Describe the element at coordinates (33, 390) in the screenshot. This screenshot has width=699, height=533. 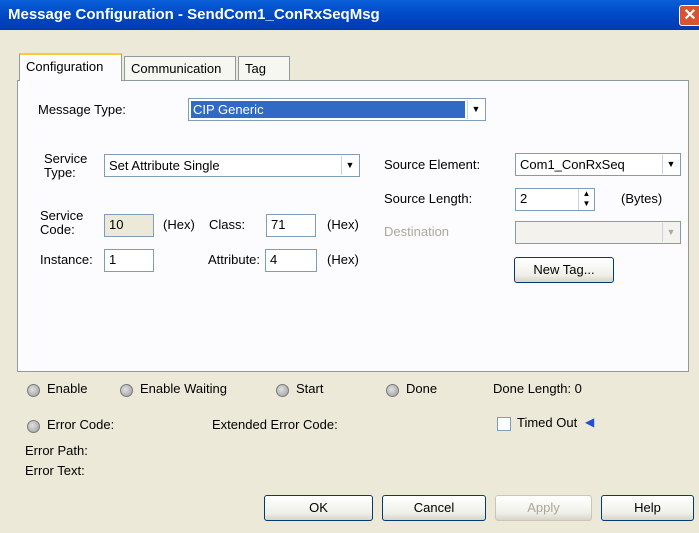
I see `enable-indicator-icon` at that location.